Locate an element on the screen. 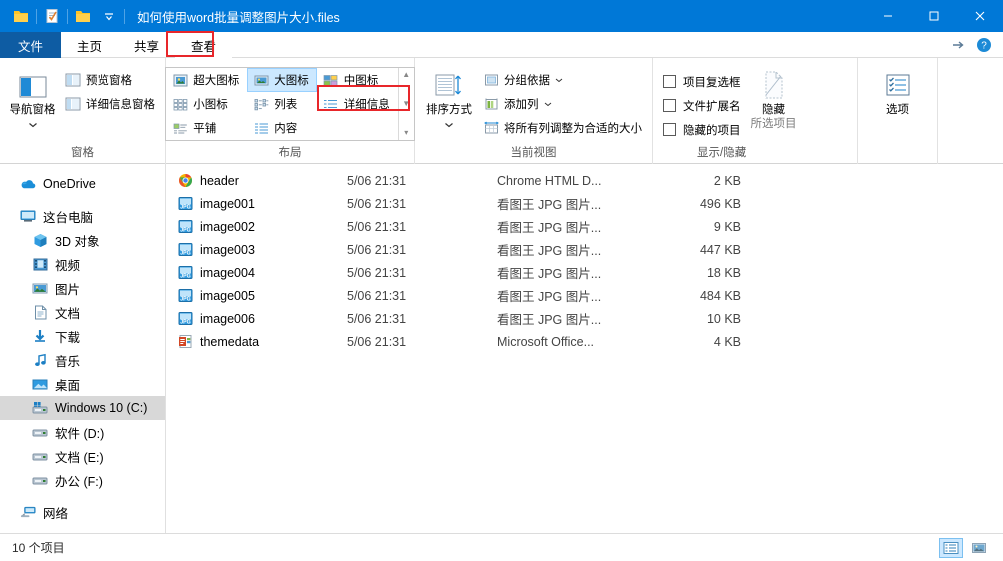  file-name-cell: JPG image005 is located at coordinates (257, 296).